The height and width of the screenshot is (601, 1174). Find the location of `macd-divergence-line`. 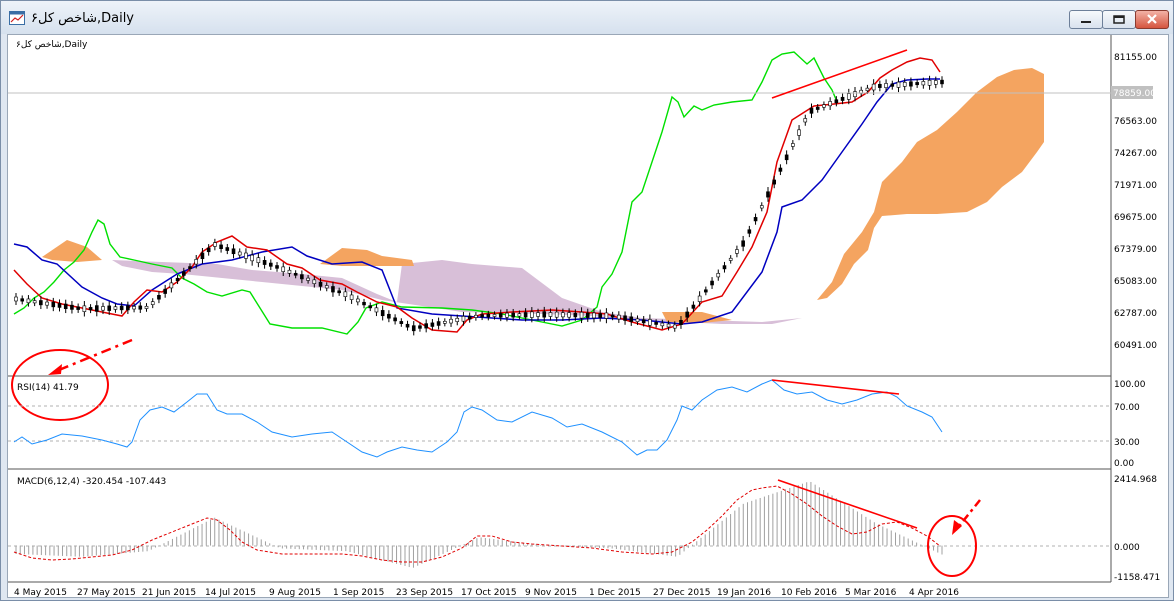

macd-divergence-line is located at coordinates (847, 504).